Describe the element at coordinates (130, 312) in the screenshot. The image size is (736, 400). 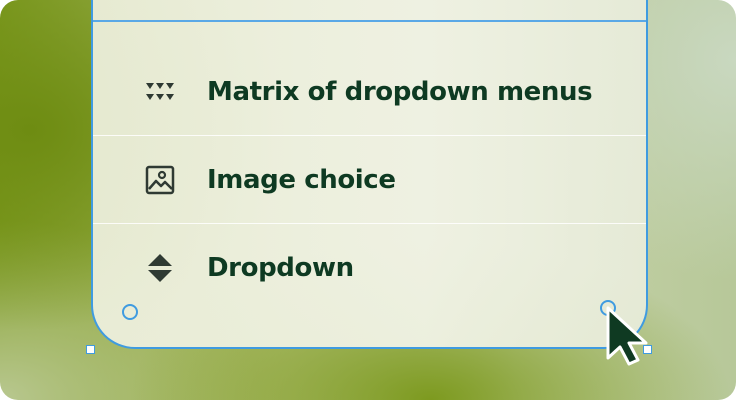
I see `resize-handle-bottom-left` at that location.